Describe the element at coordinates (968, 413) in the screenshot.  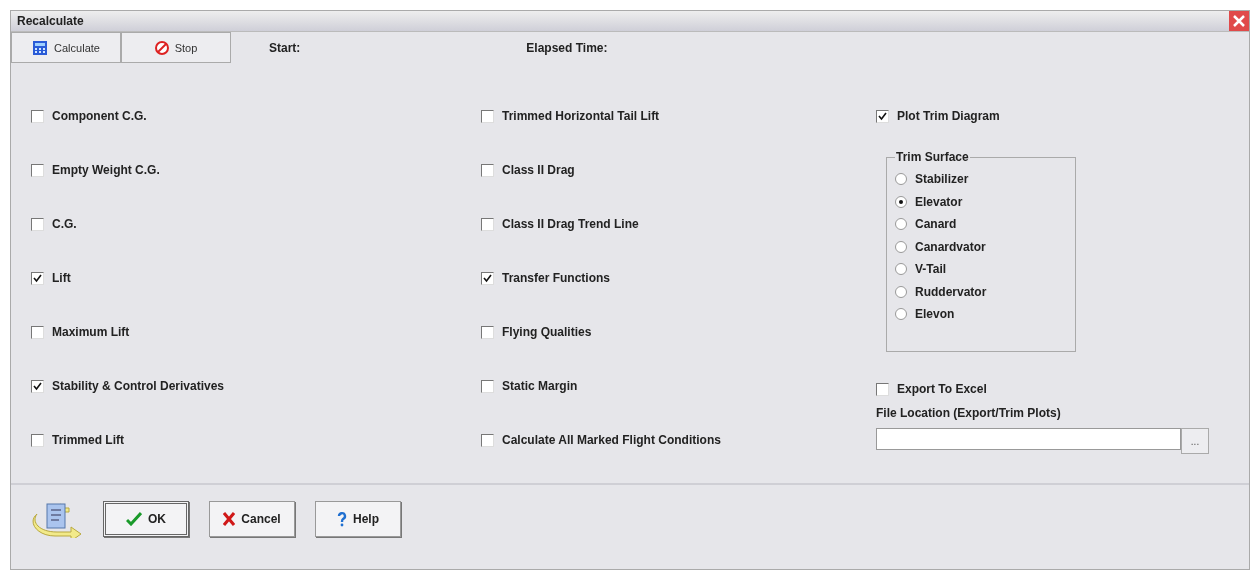
I see `field-label: File Location (Export/Trim Plots)` at that location.